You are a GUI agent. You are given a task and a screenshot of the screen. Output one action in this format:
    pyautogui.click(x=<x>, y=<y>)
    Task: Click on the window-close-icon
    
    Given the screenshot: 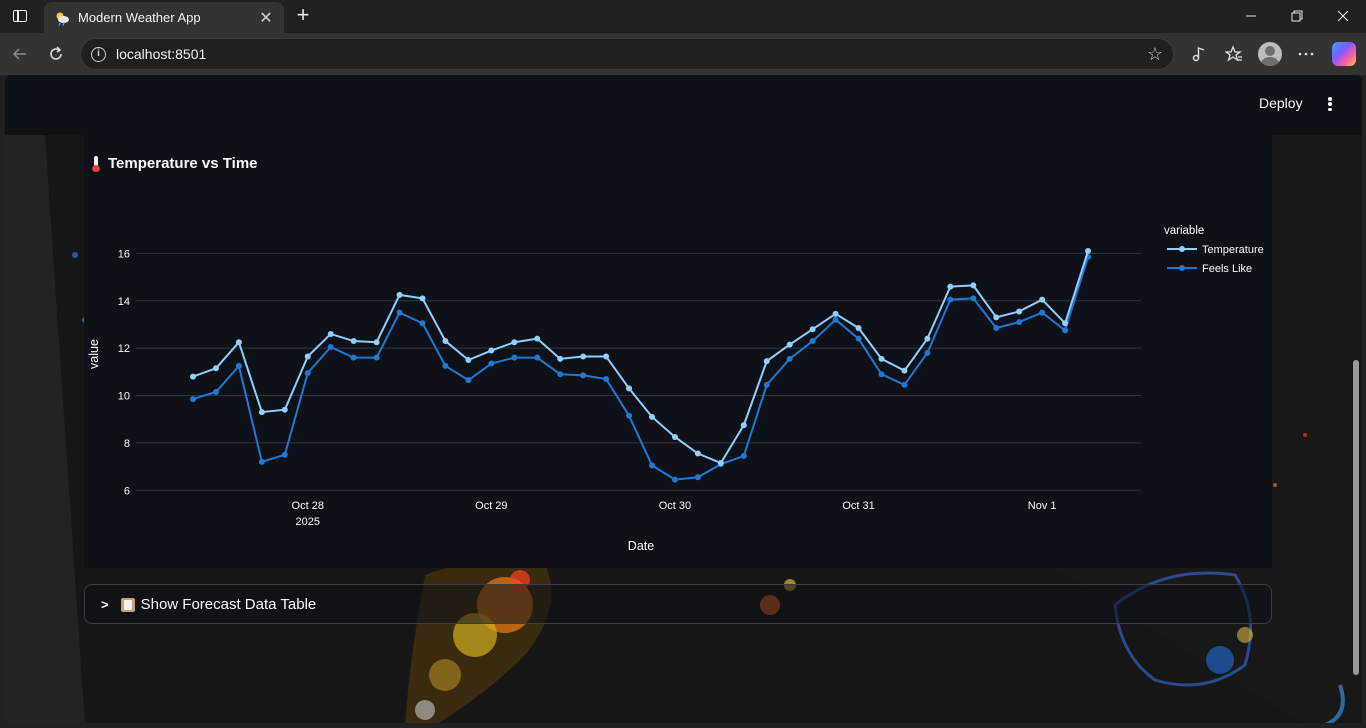 What is the action you would take?
    pyautogui.click(x=1343, y=16)
    